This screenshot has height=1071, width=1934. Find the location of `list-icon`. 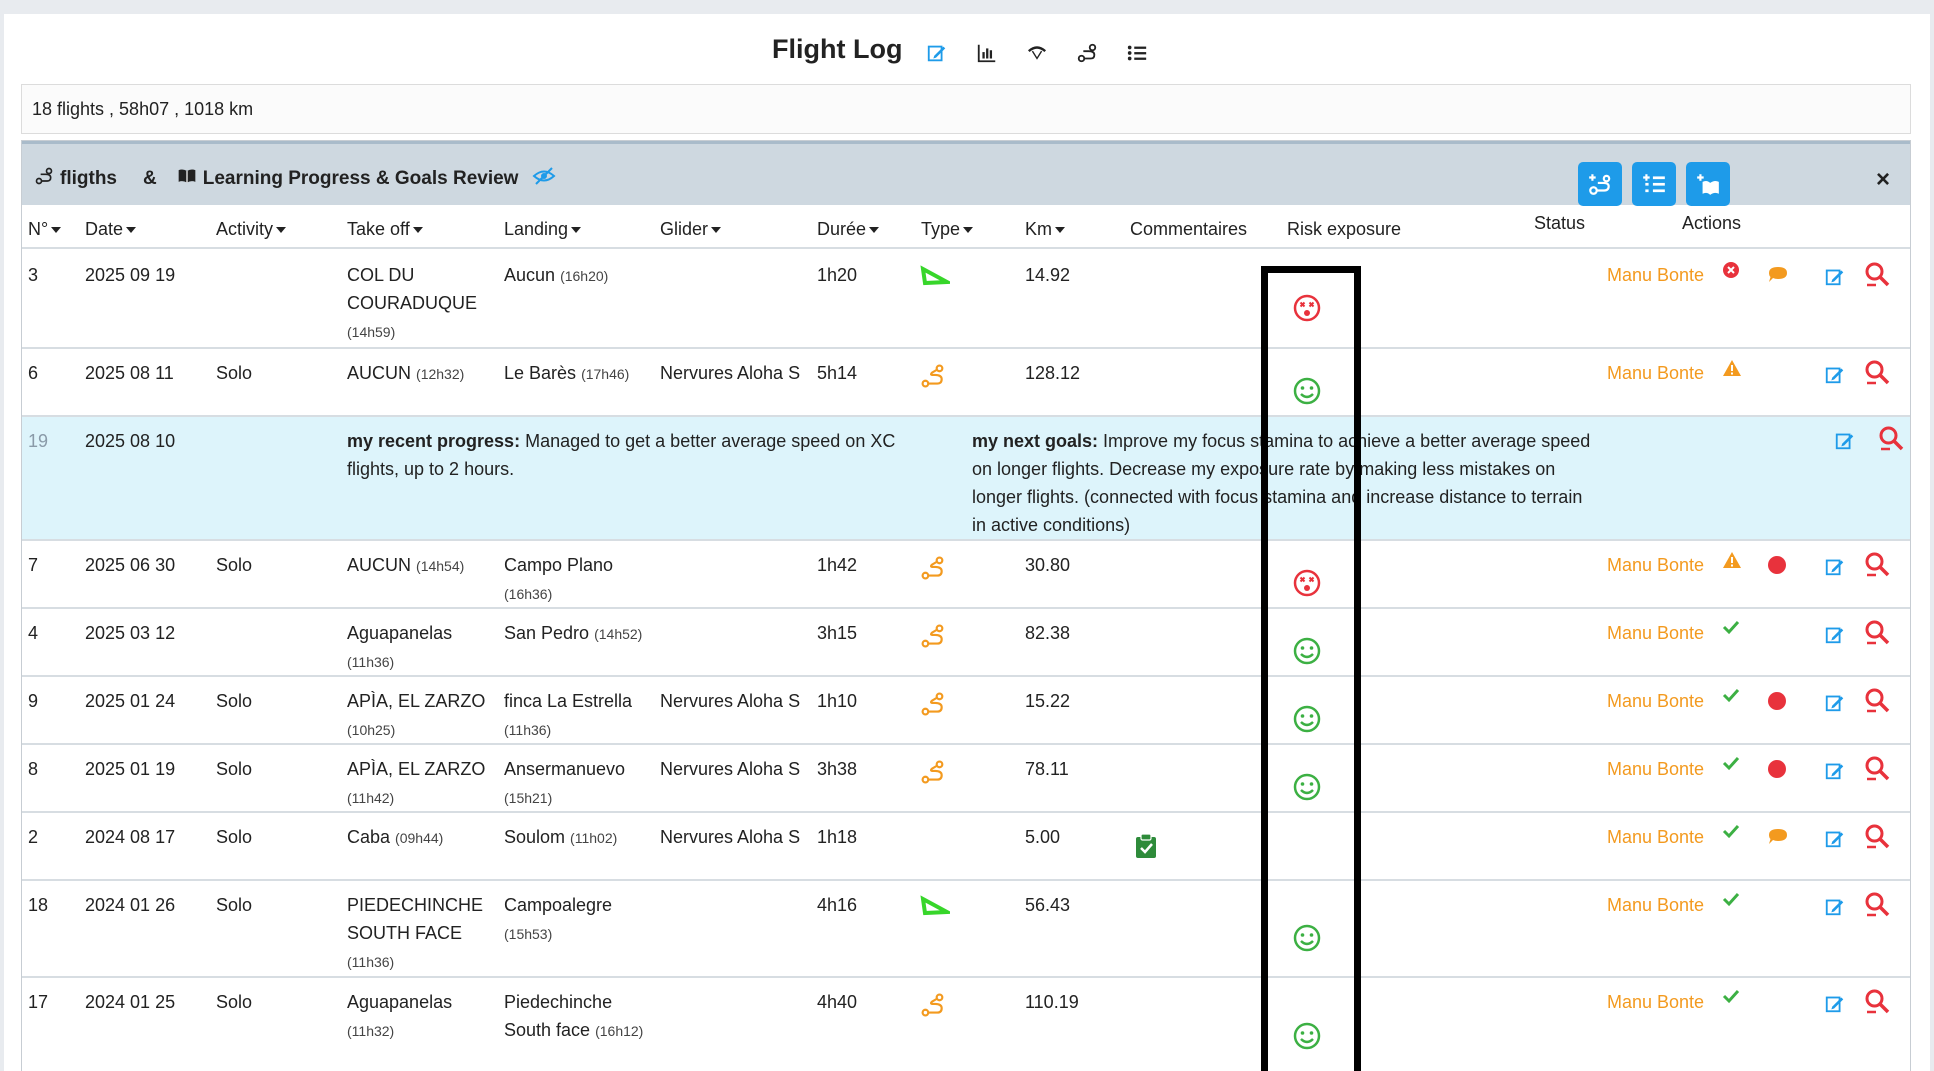

list-icon is located at coordinates (1137, 53).